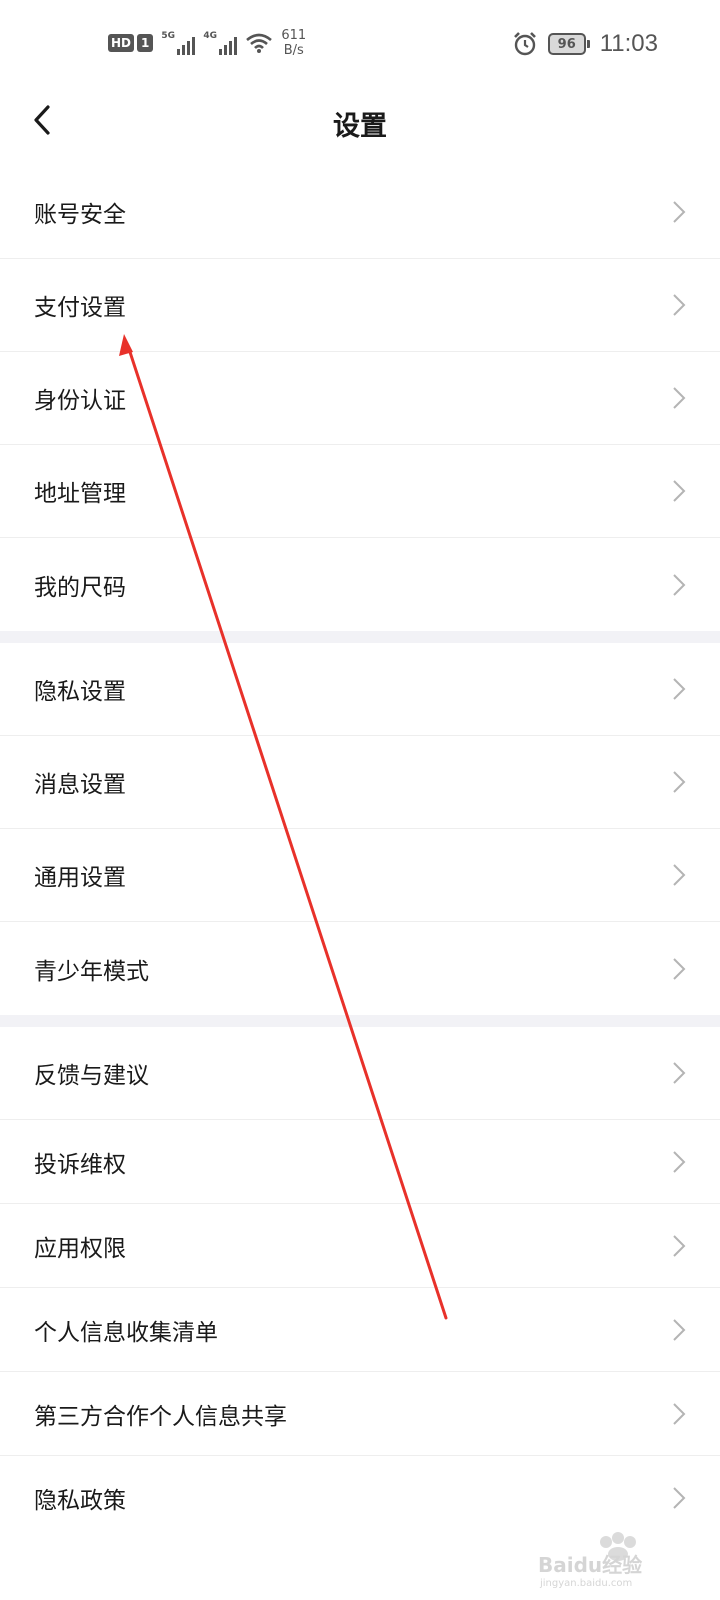 This screenshot has width=720, height=1600. Describe the element at coordinates (80, 1501) in the screenshot. I see `settings-item-label: 隐私政策` at that location.